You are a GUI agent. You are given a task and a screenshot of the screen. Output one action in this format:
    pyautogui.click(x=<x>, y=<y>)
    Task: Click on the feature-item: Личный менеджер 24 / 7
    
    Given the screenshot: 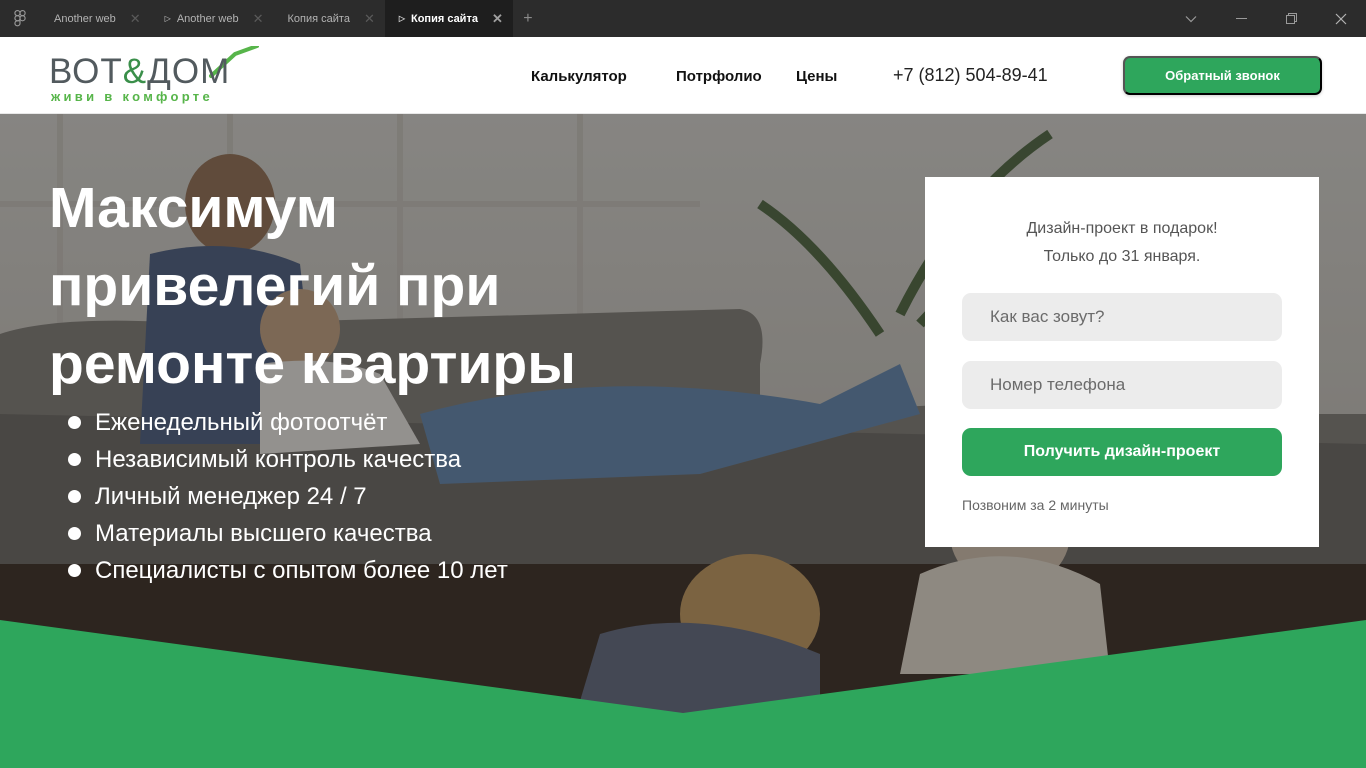 What is the action you would take?
    pyautogui.click(x=288, y=496)
    